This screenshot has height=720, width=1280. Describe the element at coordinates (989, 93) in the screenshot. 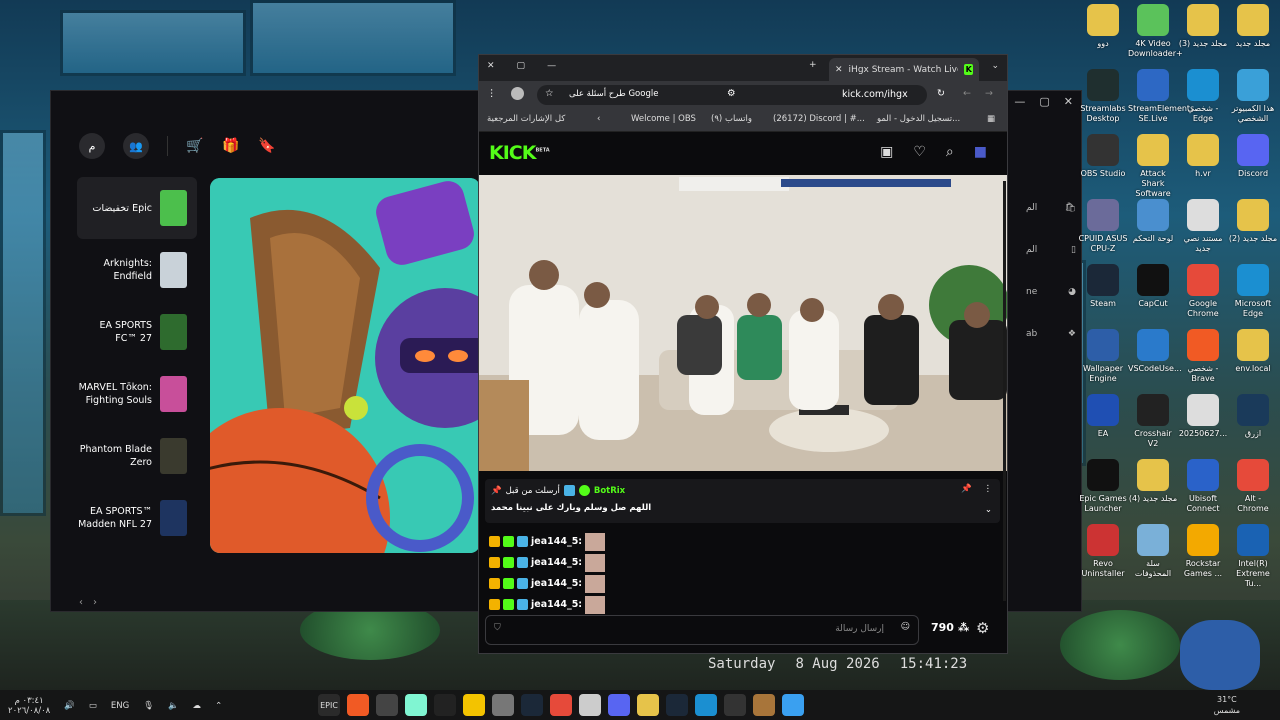

I see `back-icon: →` at that location.